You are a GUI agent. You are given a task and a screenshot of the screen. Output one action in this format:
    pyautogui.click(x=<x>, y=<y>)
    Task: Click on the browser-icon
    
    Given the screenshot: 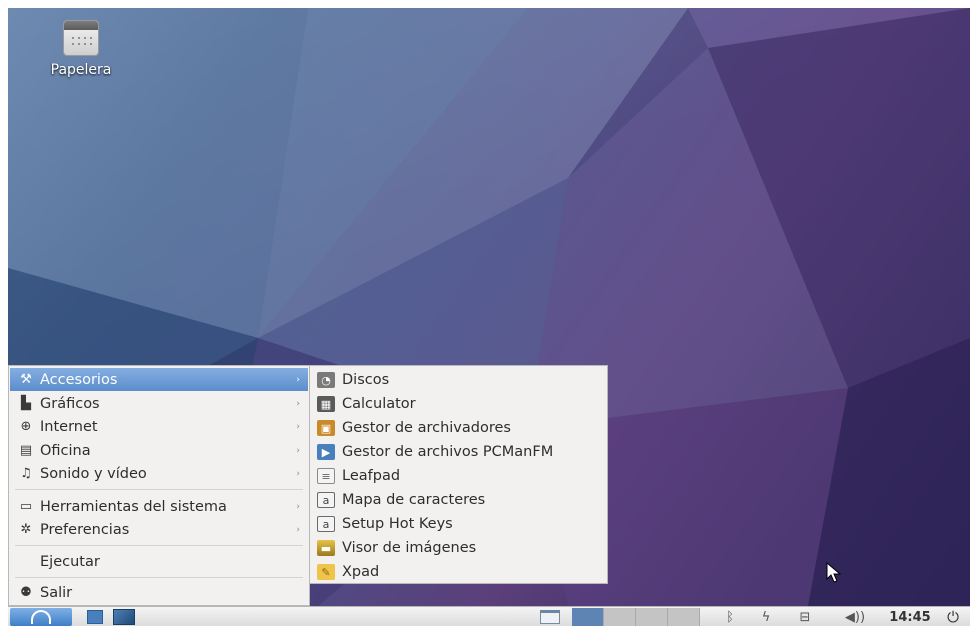 What is the action you would take?
    pyautogui.click(x=124, y=617)
    